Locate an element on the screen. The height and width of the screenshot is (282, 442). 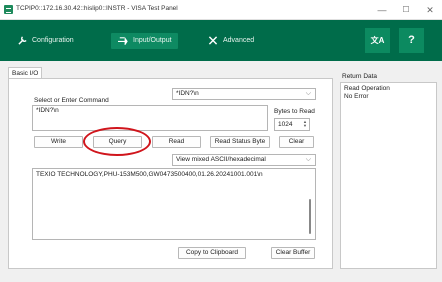
visa-app-icon is located at coordinates (8, 9).